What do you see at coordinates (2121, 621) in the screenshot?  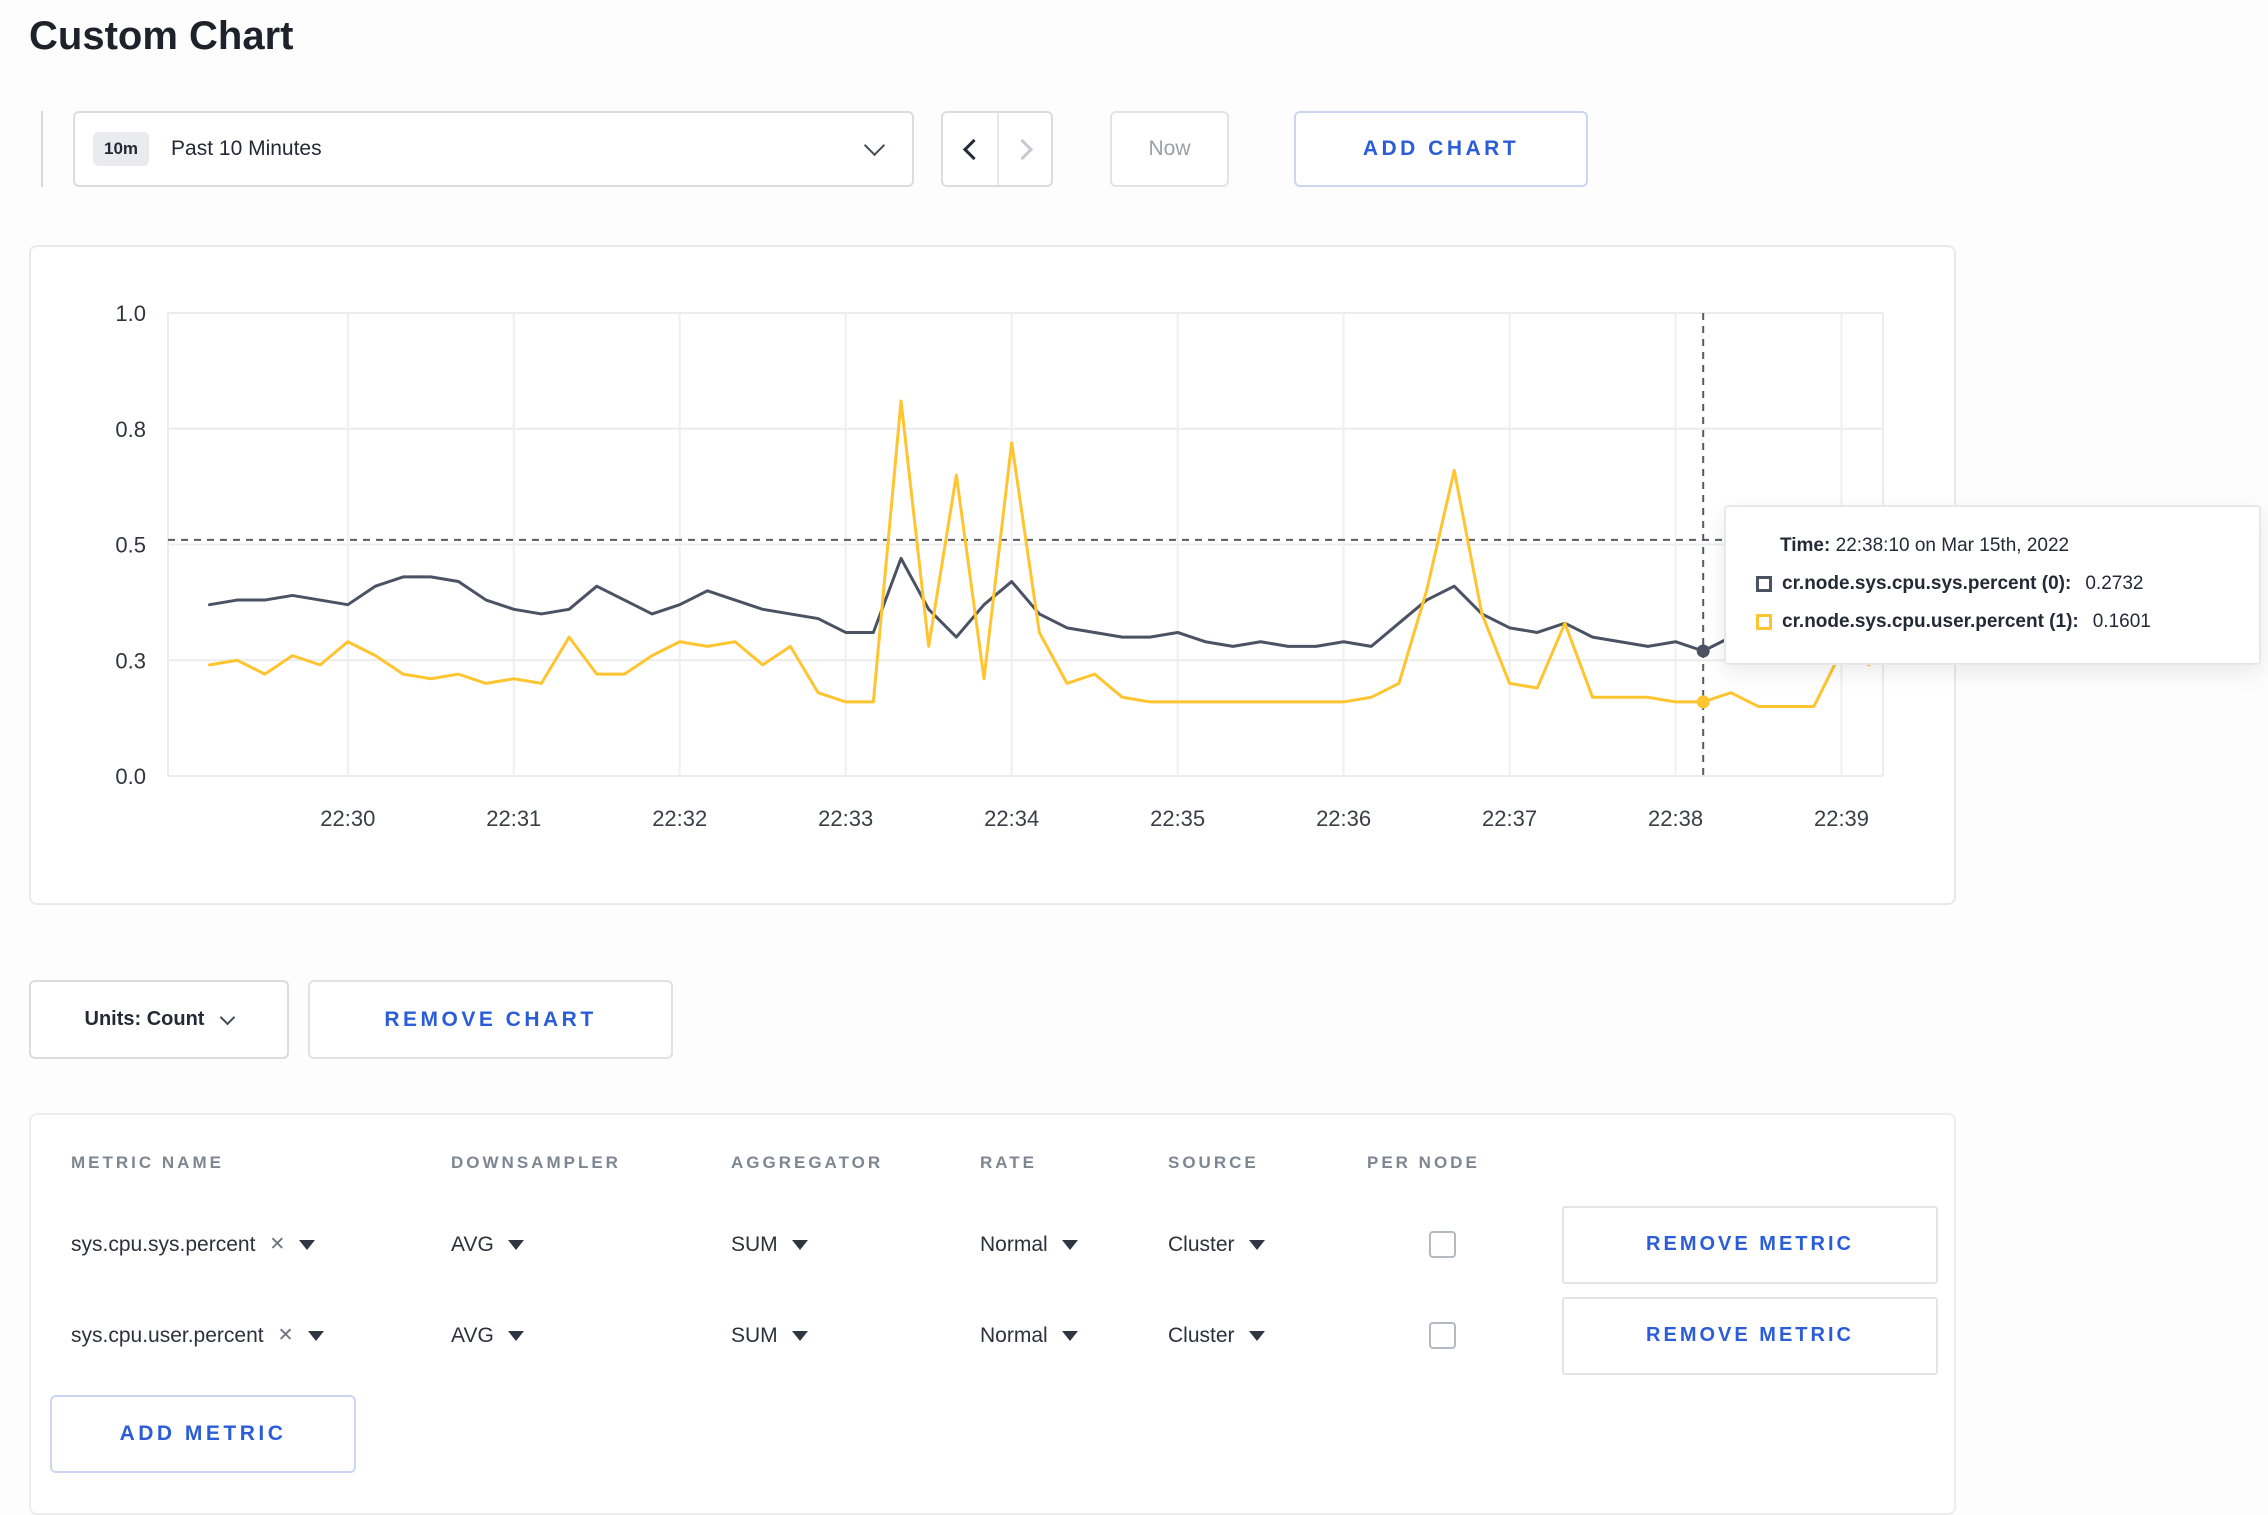 I see `tooltip-series-value: 0.1601` at bounding box center [2121, 621].